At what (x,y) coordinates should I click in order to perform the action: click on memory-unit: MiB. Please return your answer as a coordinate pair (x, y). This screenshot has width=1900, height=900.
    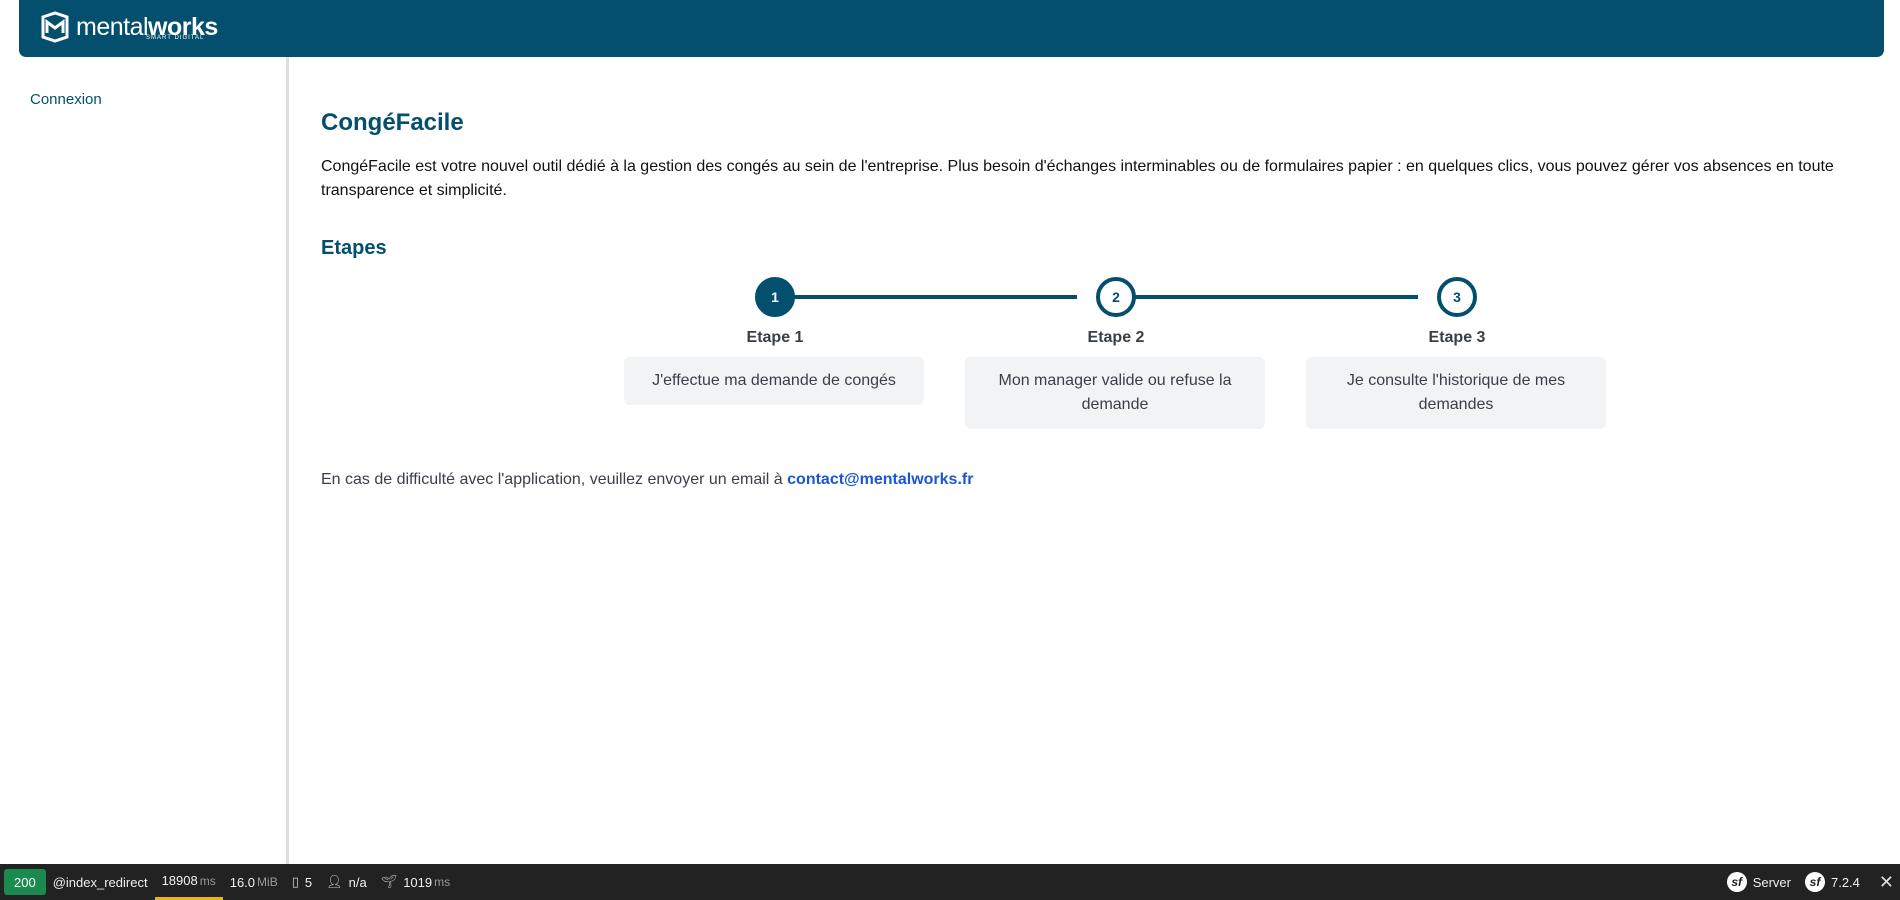
    Looking at the image, I should click on (267, 882).